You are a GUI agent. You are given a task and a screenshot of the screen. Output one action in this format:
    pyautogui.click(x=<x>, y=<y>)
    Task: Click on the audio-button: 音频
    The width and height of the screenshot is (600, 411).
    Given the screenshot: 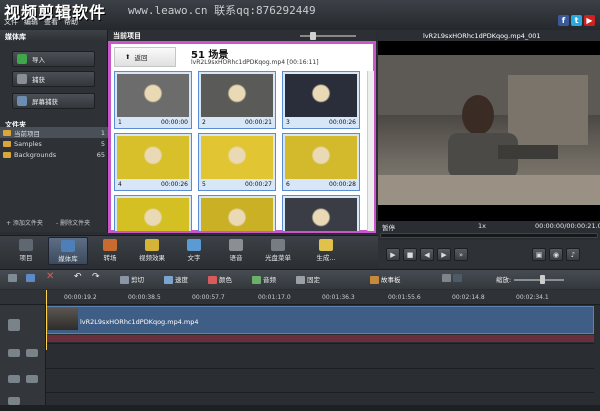 What is the action you would take?
    pyautogui.click(x=264, y=279)
    